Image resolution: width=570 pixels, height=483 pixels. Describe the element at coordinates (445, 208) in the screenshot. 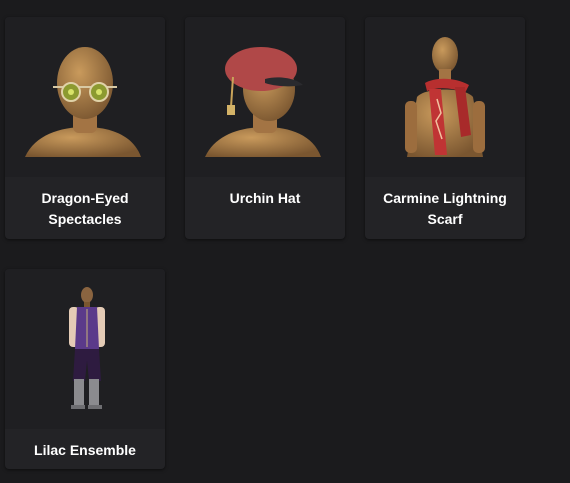

I see `item-name: Carmine Lightning Scarf` at that location.